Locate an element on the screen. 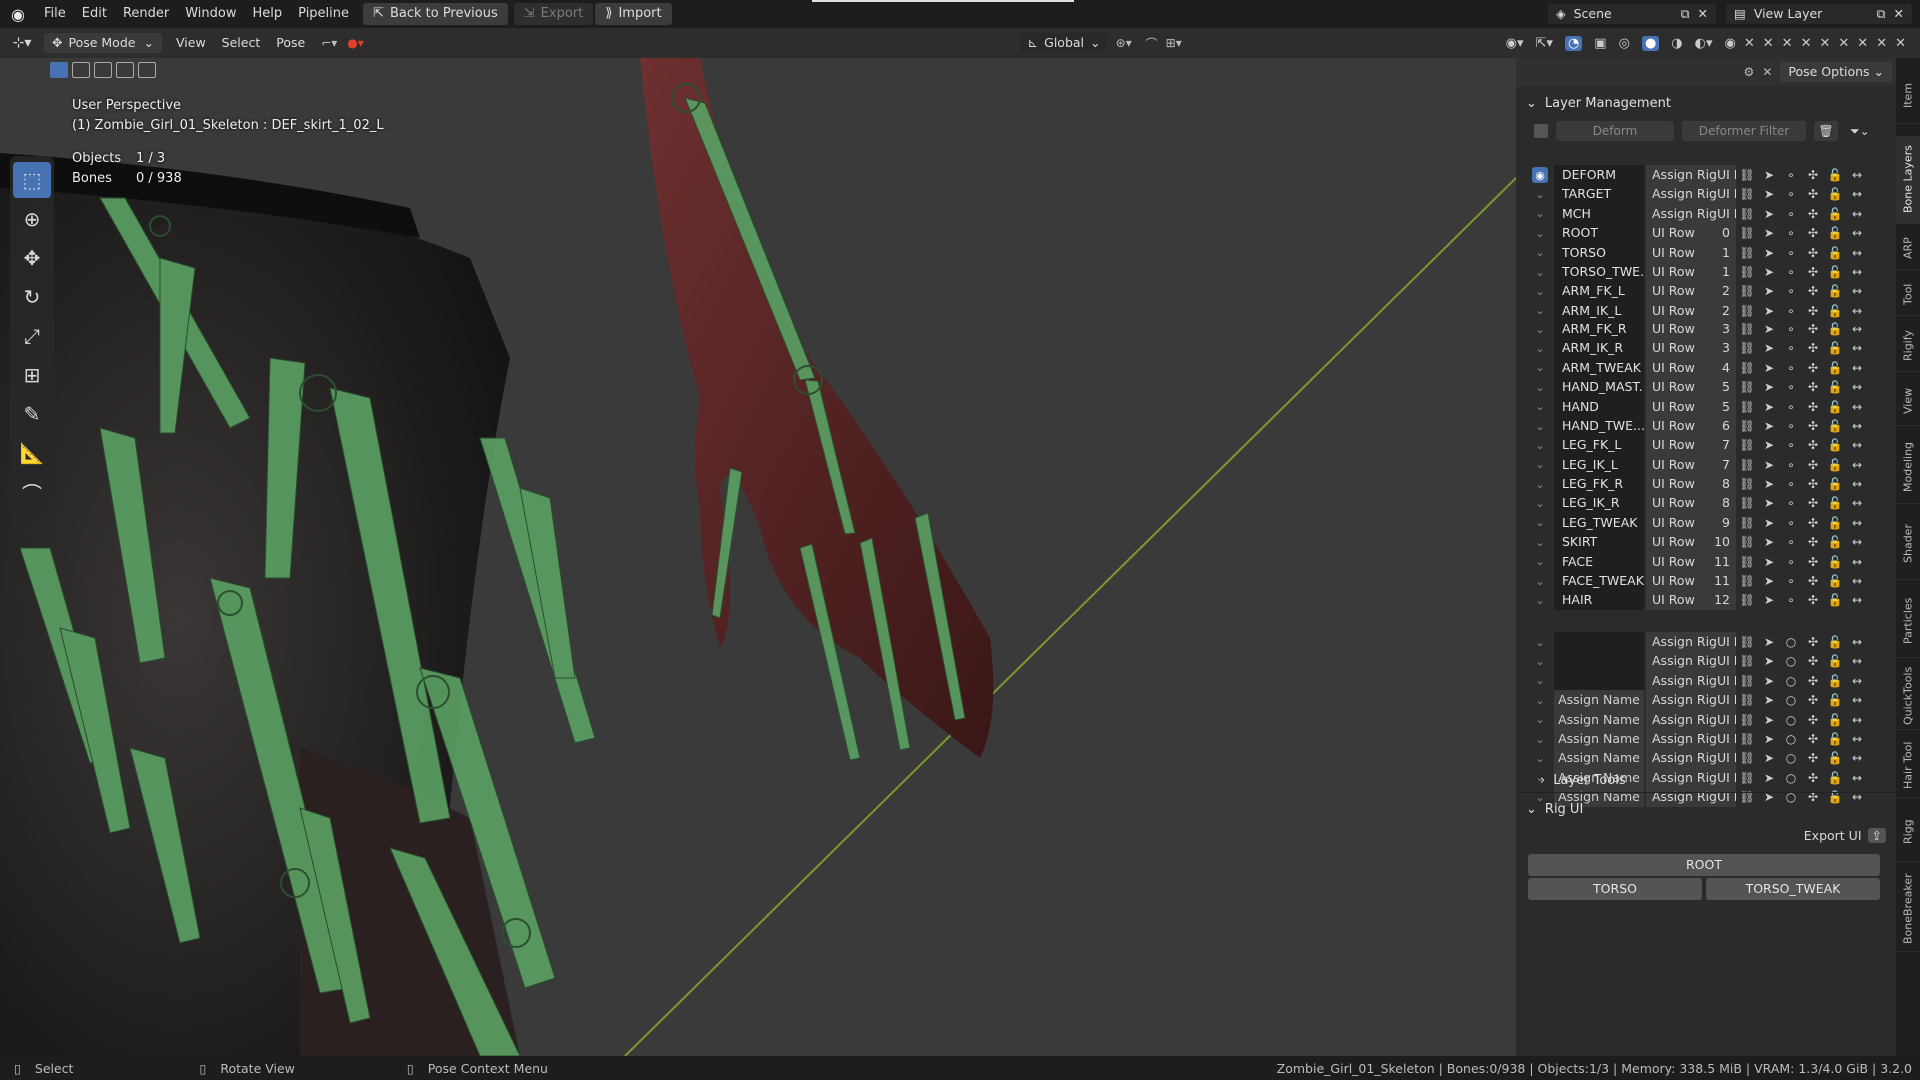  layer-management-header: ⌄ Layer Management is located at coordinates (1598, 103).